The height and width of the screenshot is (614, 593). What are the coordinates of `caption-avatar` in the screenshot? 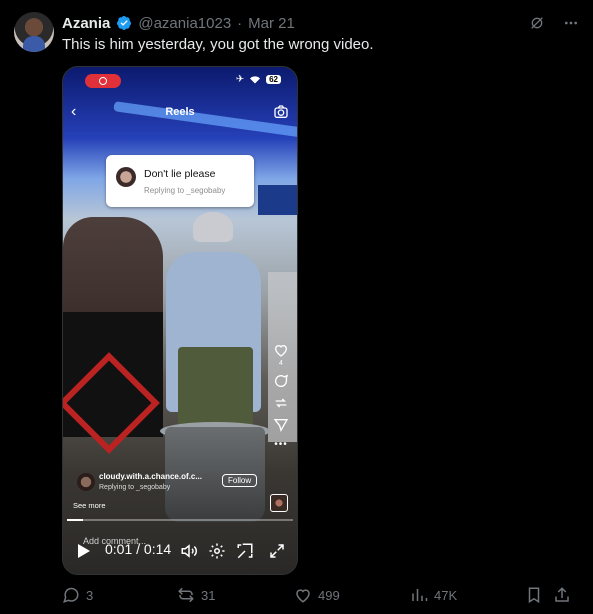 It's located at (86, 482).